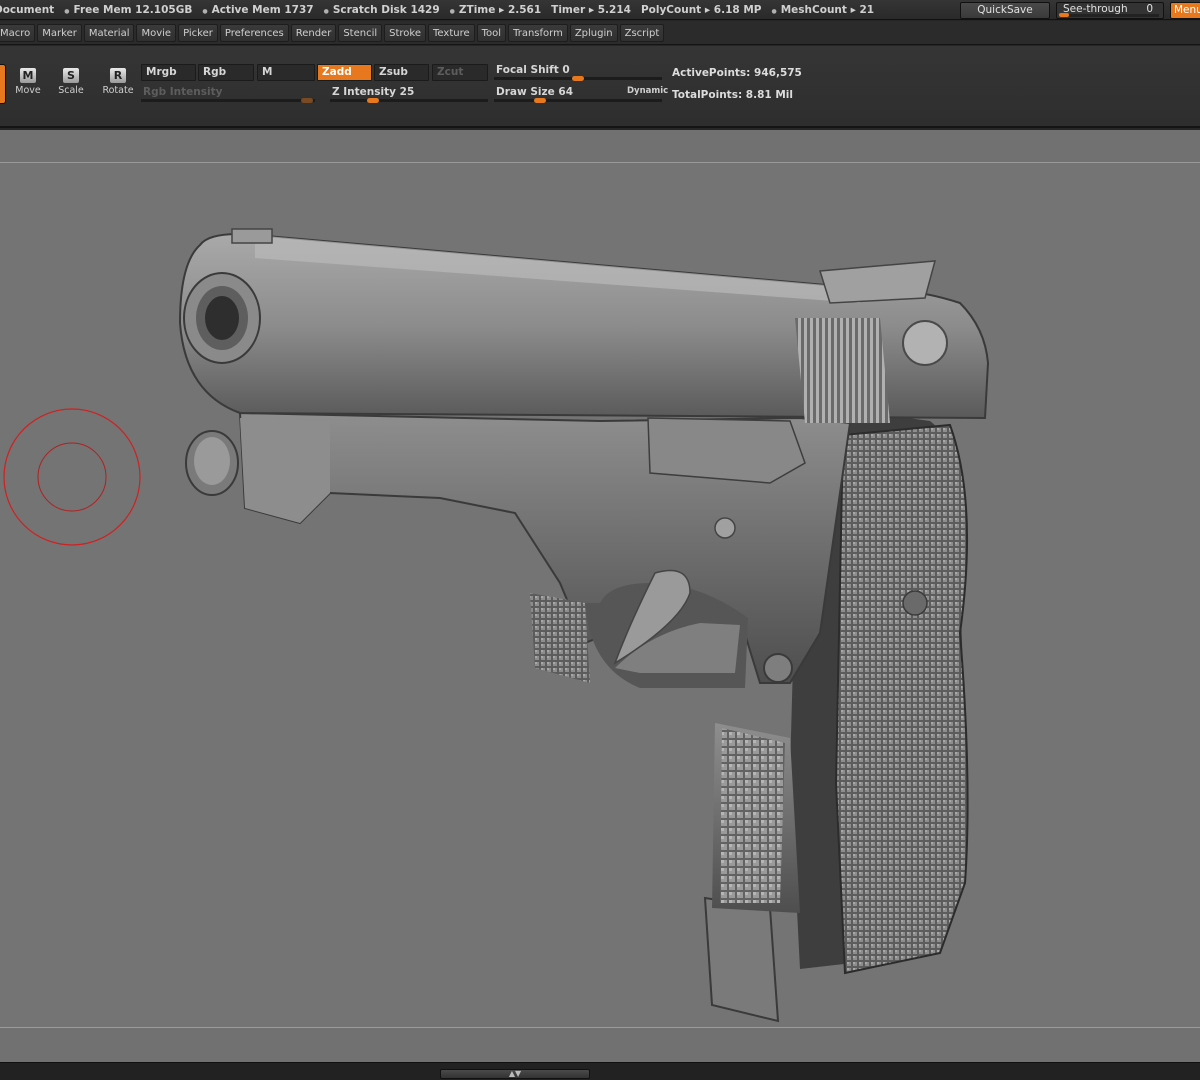  Describe the element at coordinates (133, 9) in the screenshot. I see `status-item-label: Free Mem 12.105GB` at that location.